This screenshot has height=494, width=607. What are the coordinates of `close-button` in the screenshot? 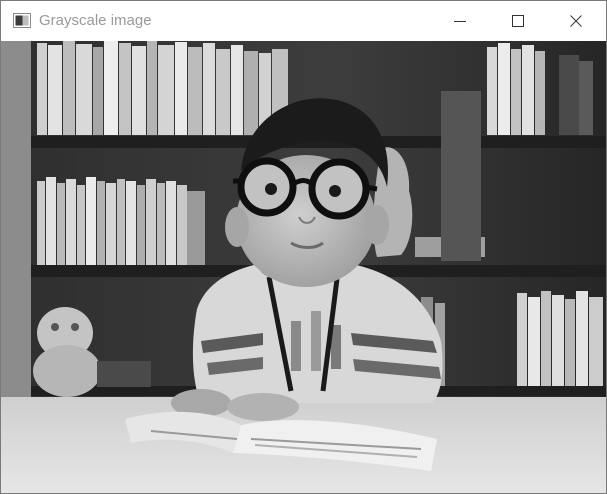 It's located at (576, 21).